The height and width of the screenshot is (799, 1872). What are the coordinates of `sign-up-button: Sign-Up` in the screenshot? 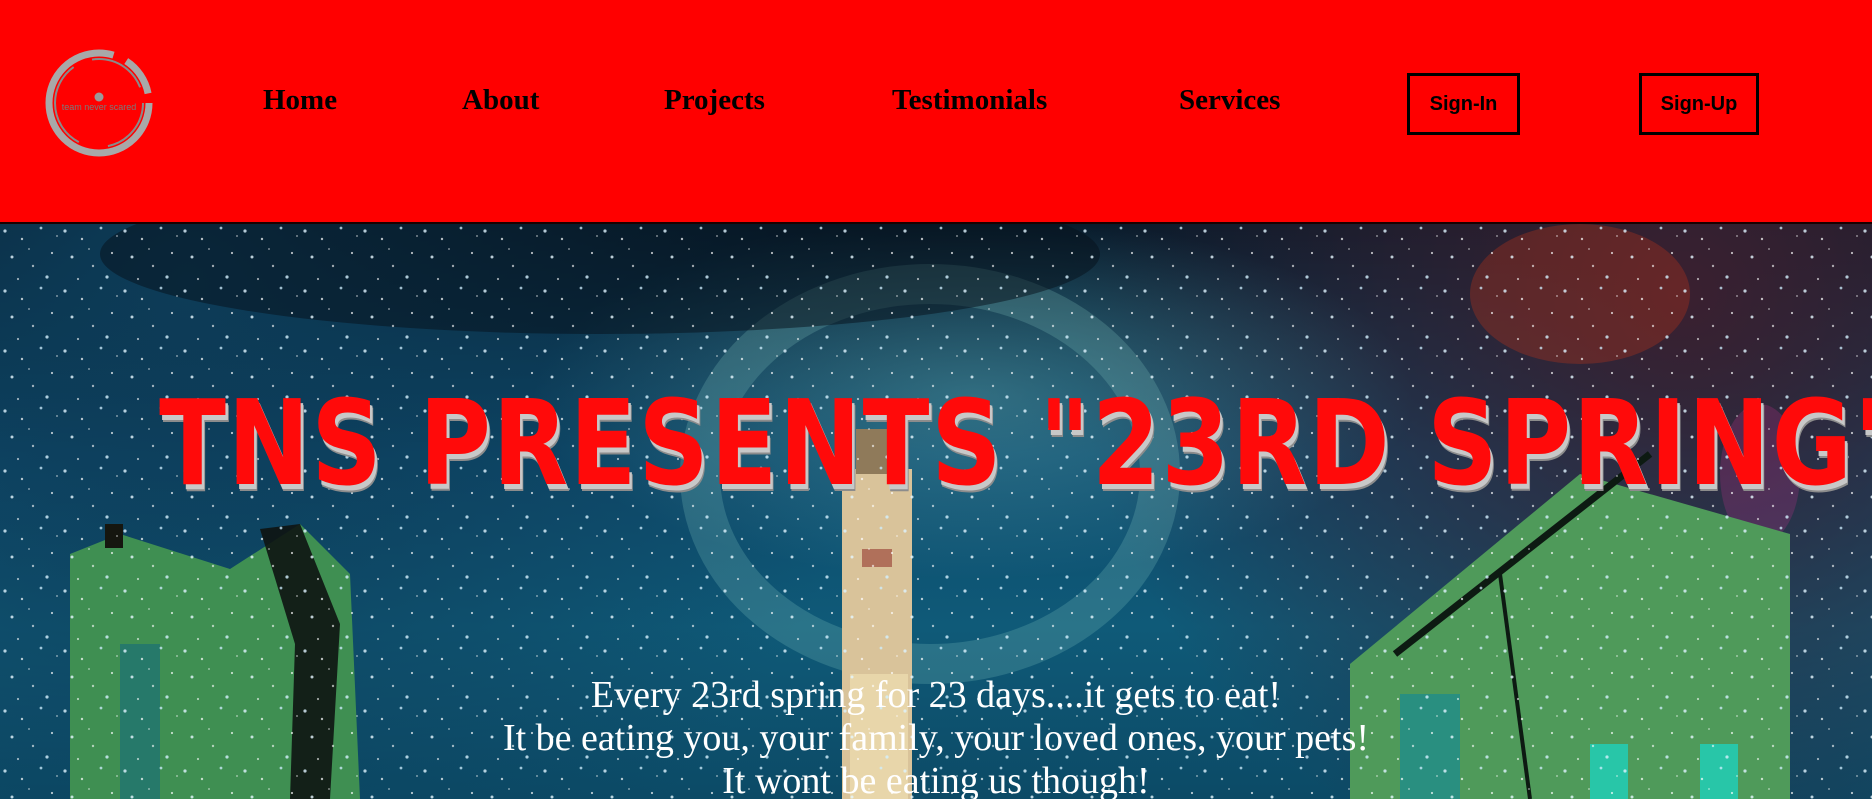 It's located at (1699, 104).